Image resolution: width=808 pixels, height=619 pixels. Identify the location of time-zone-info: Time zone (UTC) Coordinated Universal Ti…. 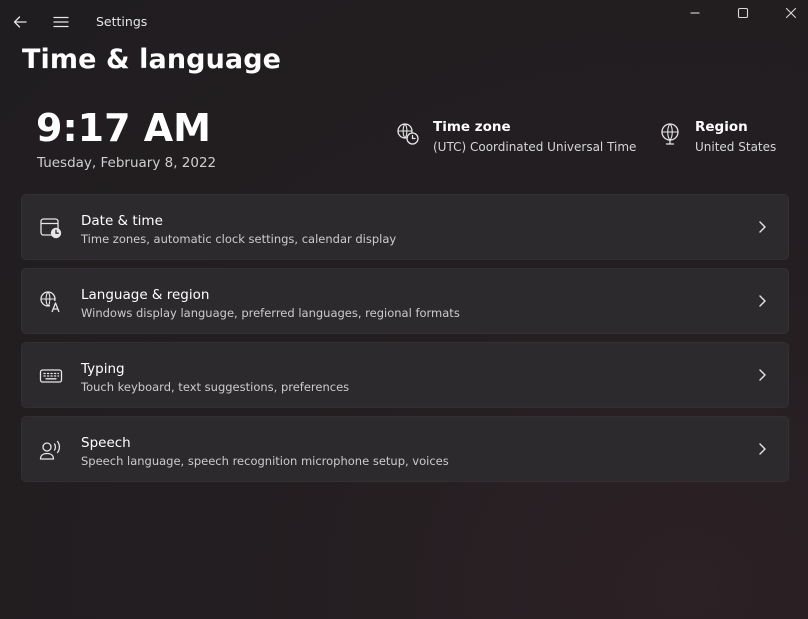
(515, 137).